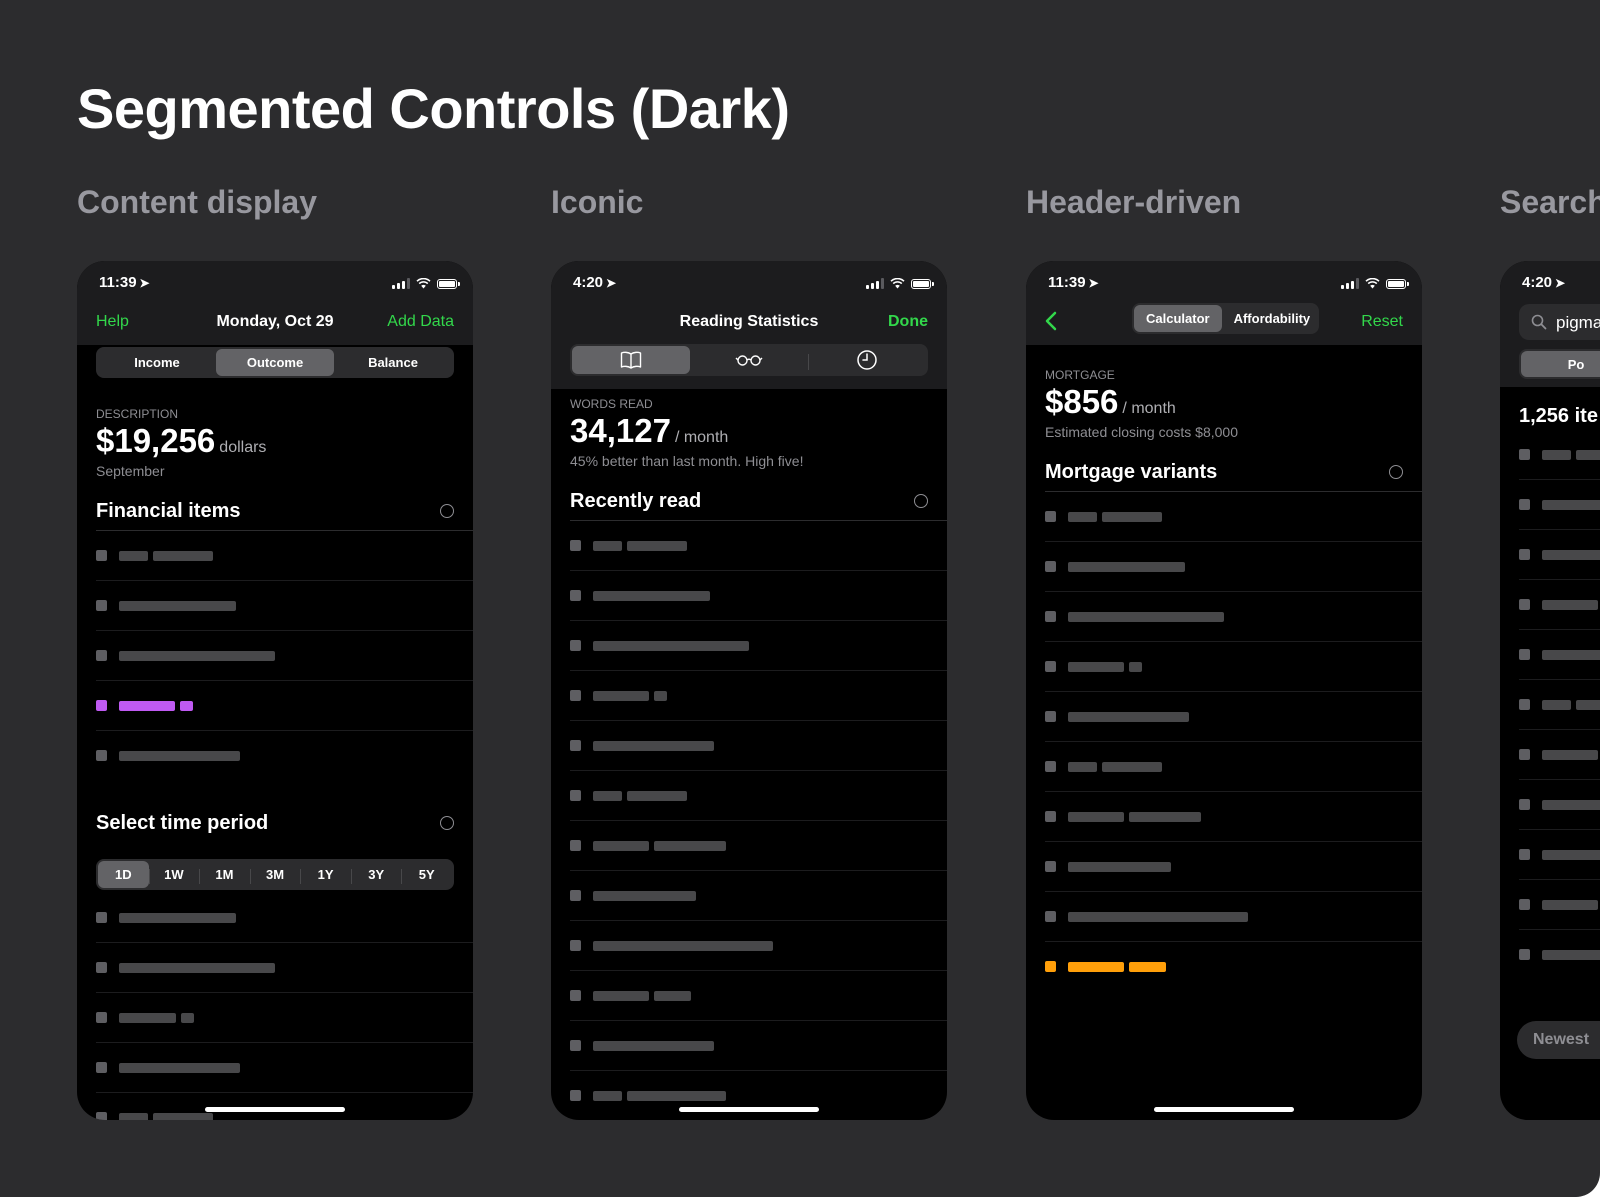  I want to click on segment-clock, so click(867, 360).